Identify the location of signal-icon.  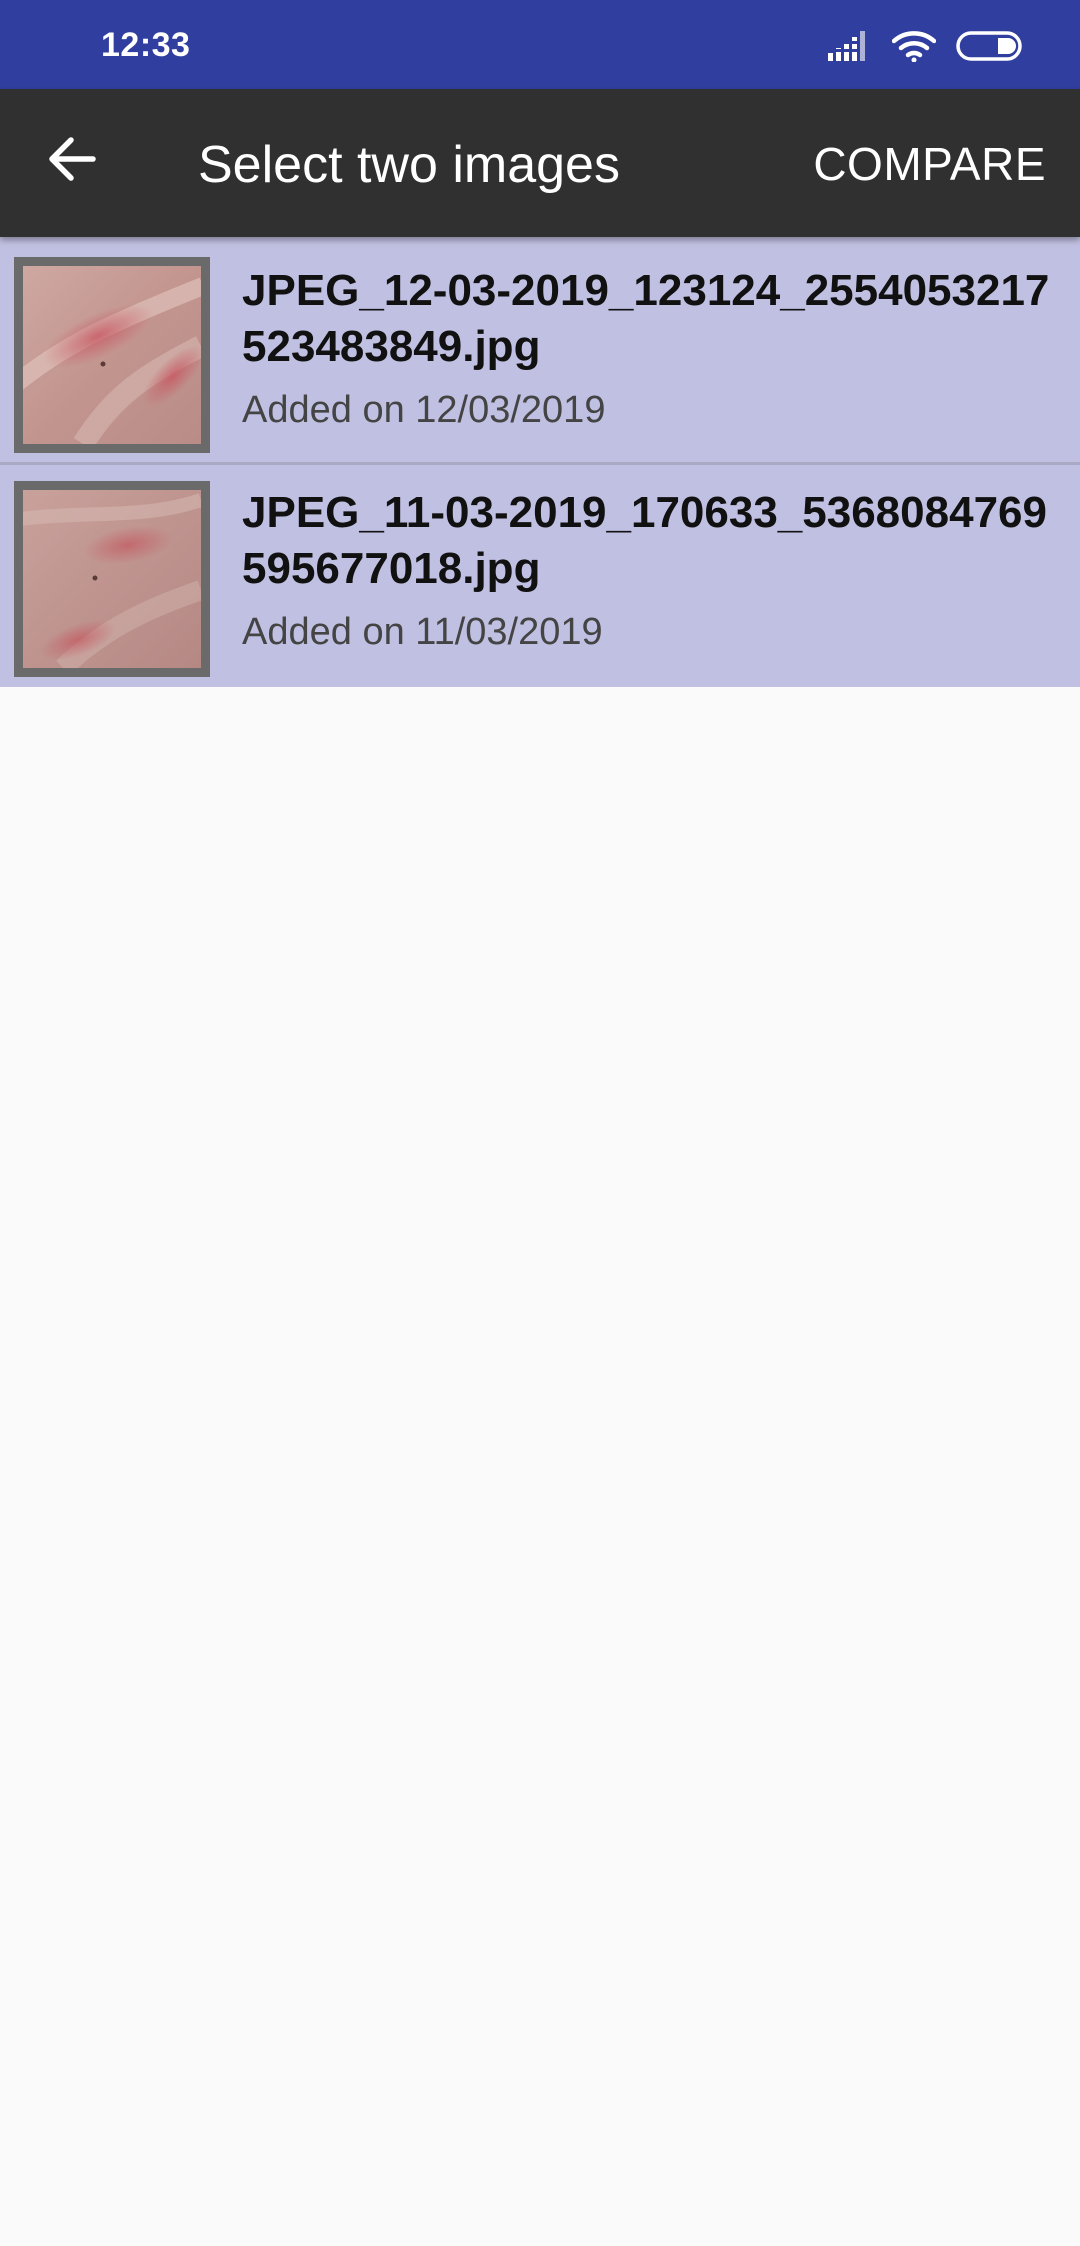
(850, 48).